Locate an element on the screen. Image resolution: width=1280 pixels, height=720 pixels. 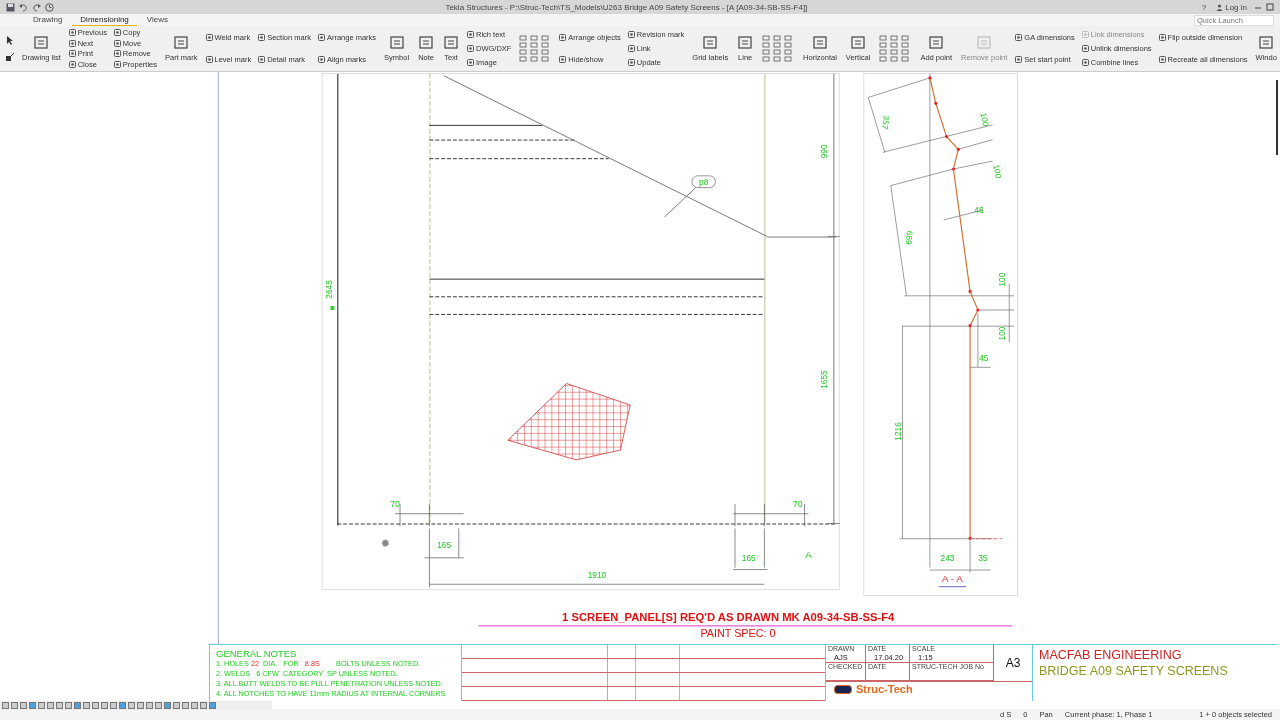
dimension-label: 990 is located at coordinates (824, 151).